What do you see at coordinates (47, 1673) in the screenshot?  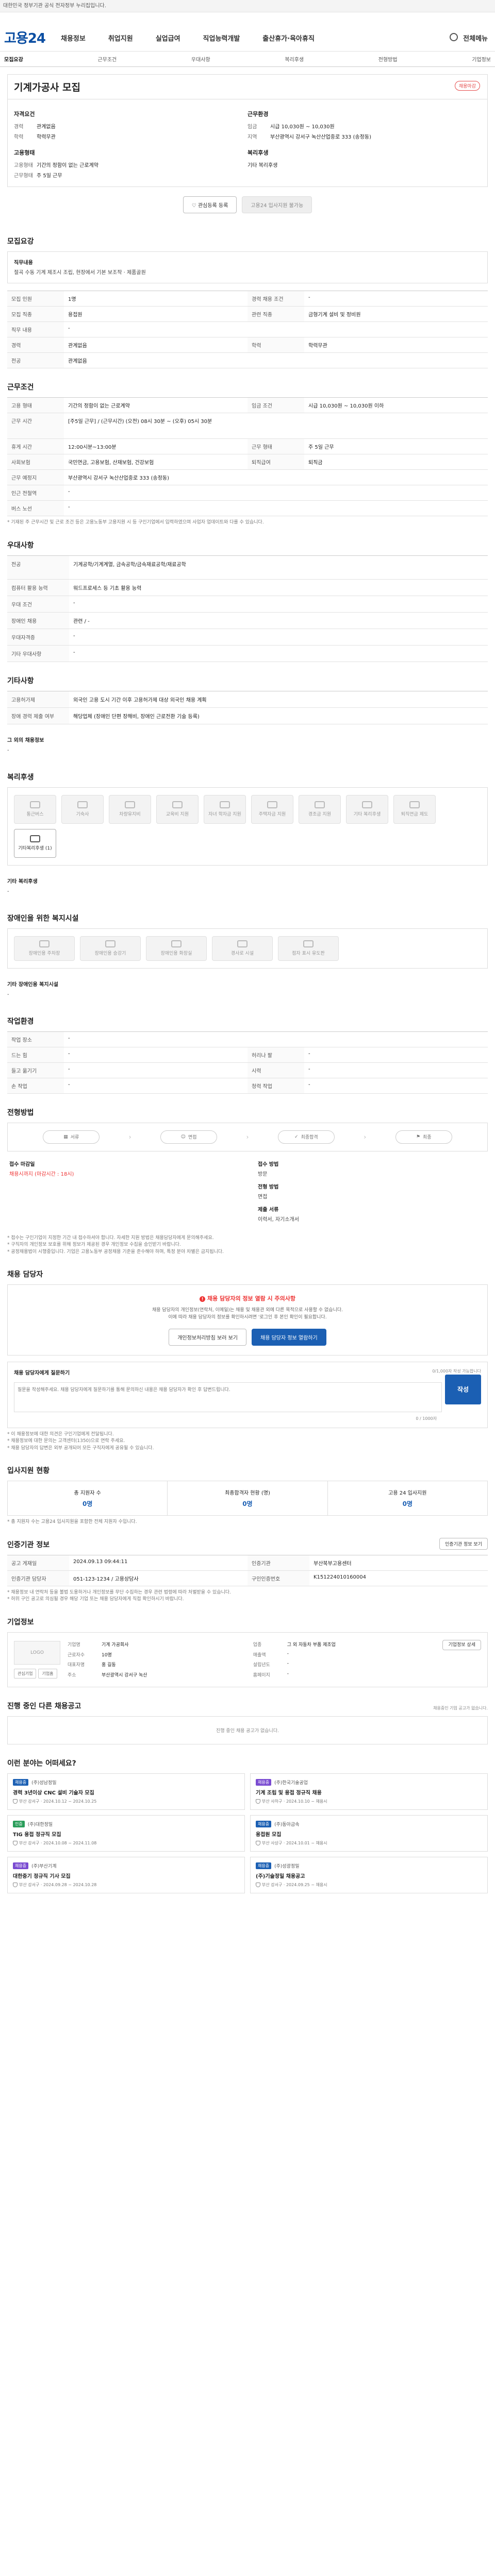 I see `company-home-button: 기업홈` at bounding box center [47, 1673].